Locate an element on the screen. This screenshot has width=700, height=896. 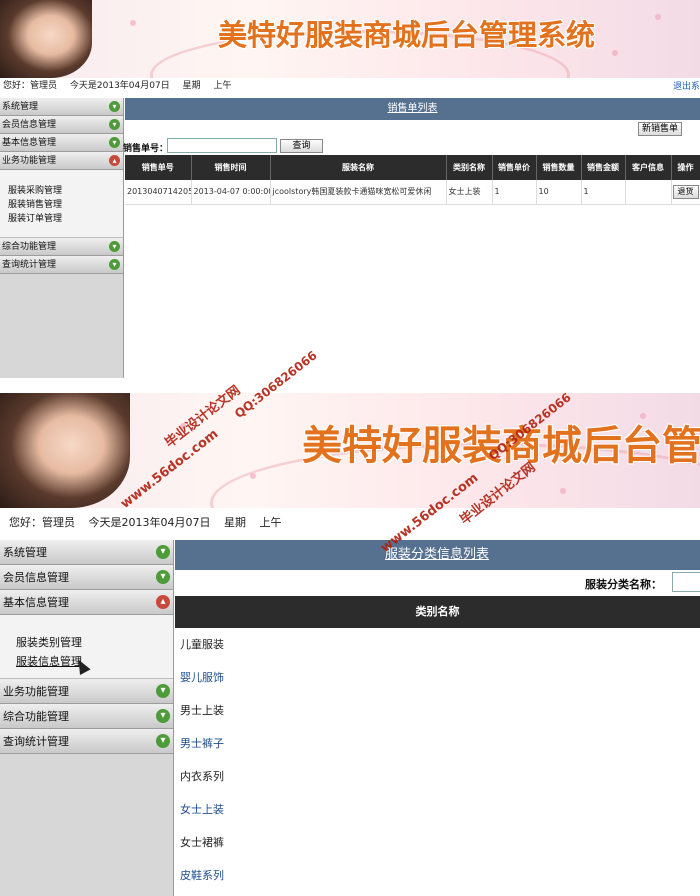
list-item: 女士裙裤 is located at coordinates (437, 842).